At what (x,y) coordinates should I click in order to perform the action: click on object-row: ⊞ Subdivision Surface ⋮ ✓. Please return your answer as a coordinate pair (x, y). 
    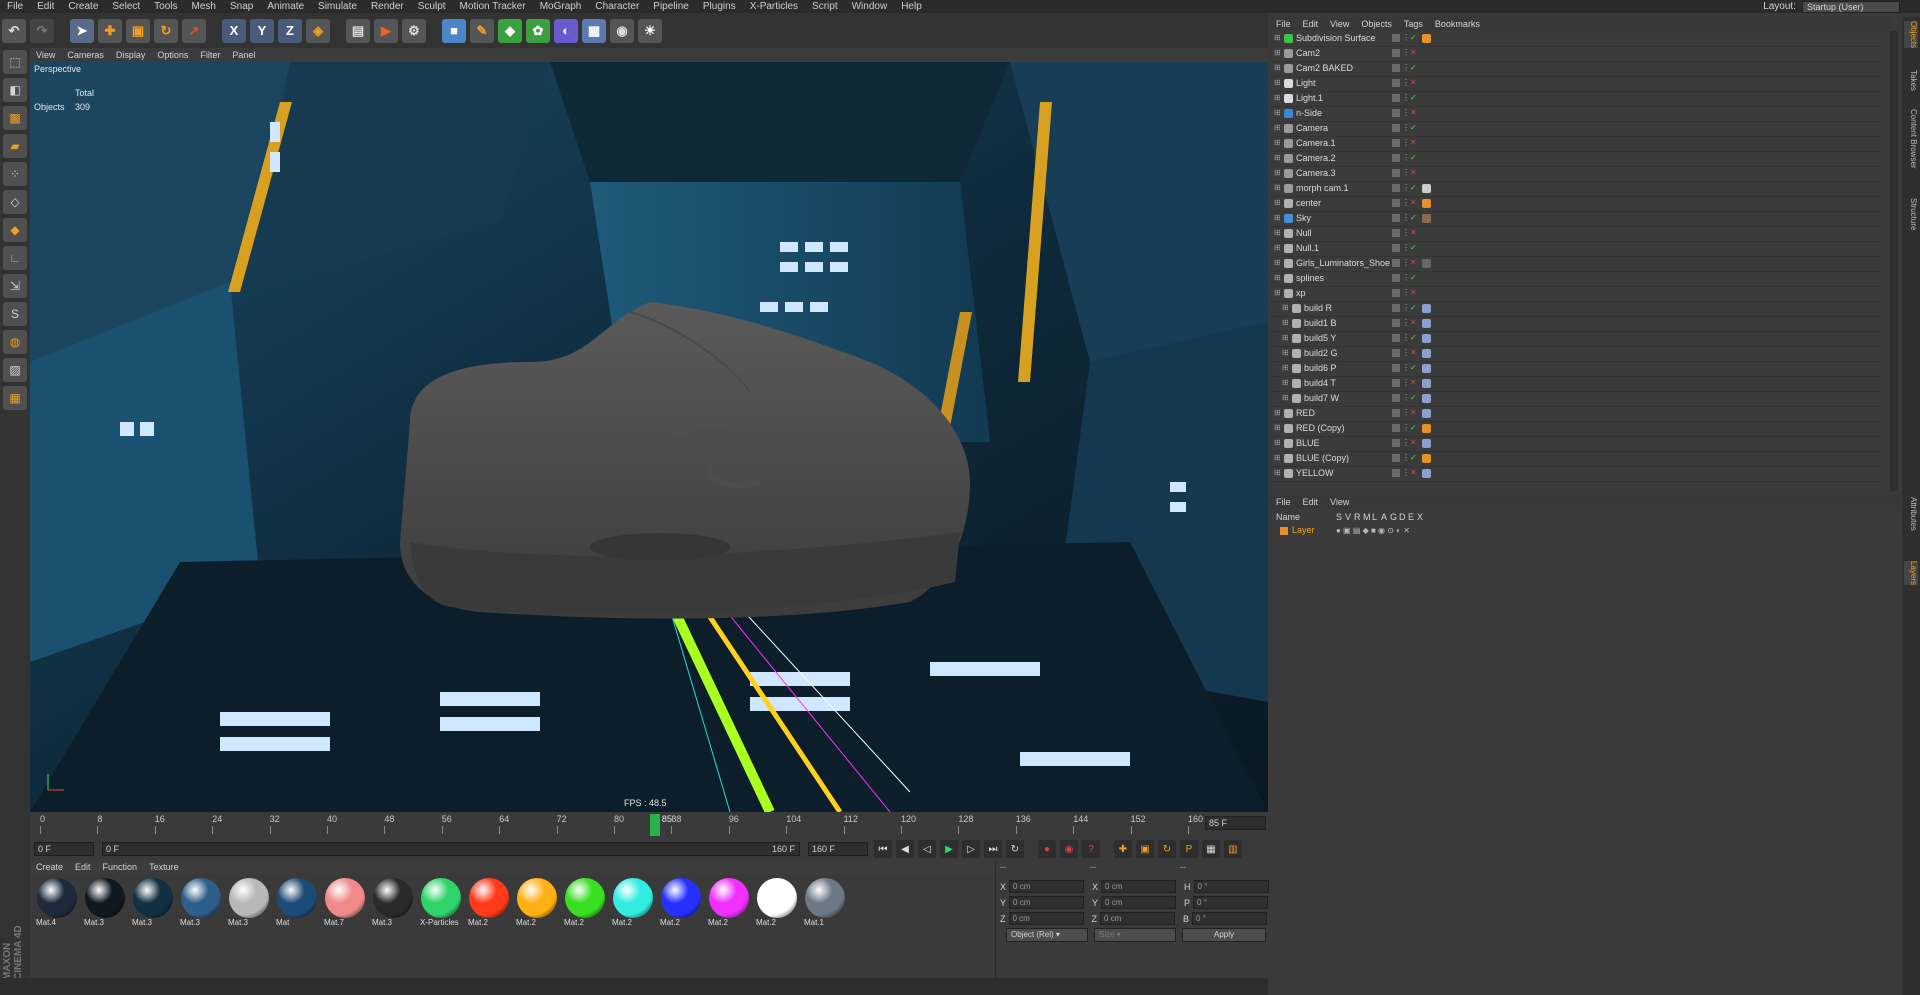
    Looking at the image, I should click on (1576, 39).